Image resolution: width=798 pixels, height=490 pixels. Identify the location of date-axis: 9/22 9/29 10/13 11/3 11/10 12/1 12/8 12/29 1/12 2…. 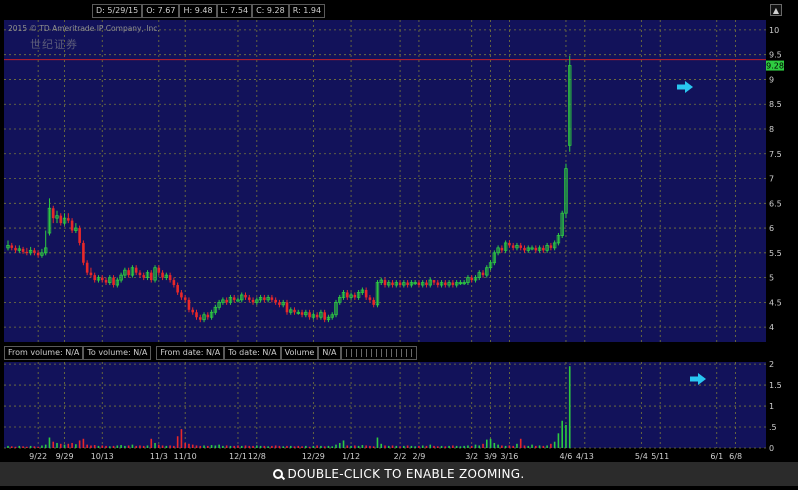
(385, 456).